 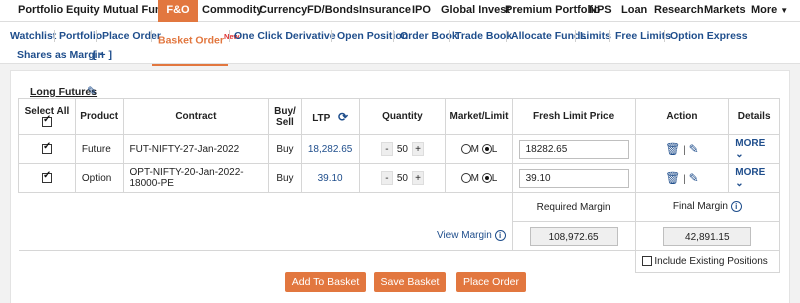 What do you see at coordinates (552, 11) in the screenshot?
I see `nav-premium-portfolio: Premium Portfolio` at bounding box center [552, 11].